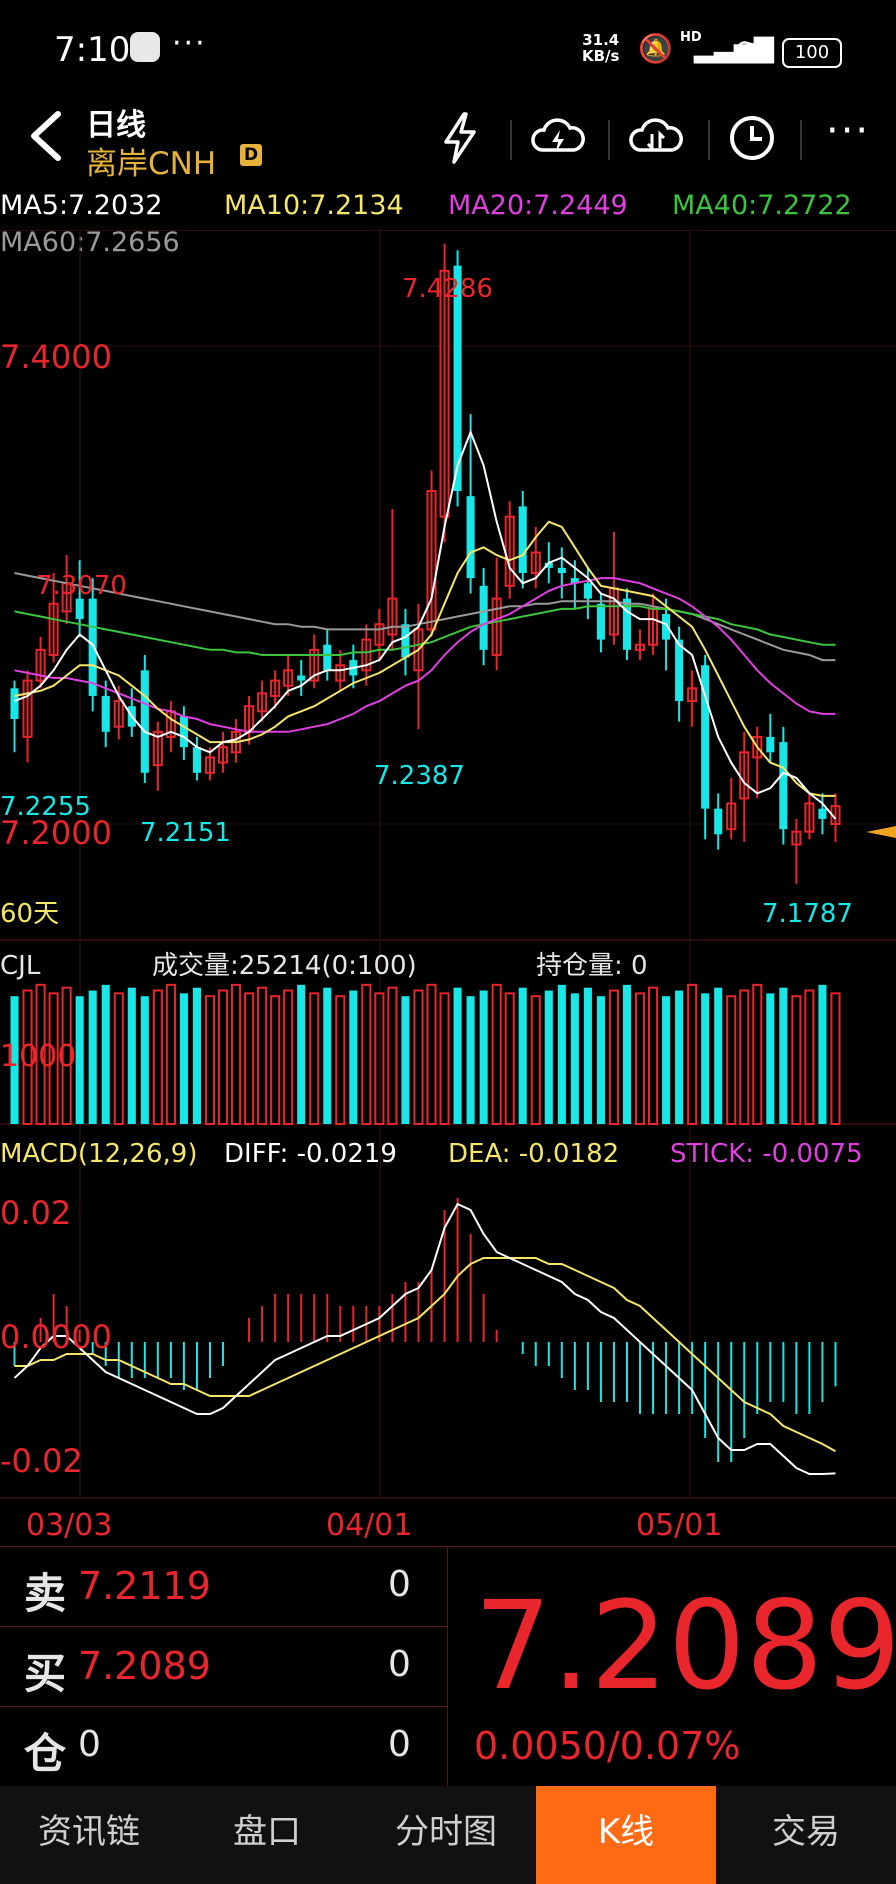 This screenshot has width=896, height=1884. I want to click on open-interest-text: 持仓量: 0, so click(592, 966).